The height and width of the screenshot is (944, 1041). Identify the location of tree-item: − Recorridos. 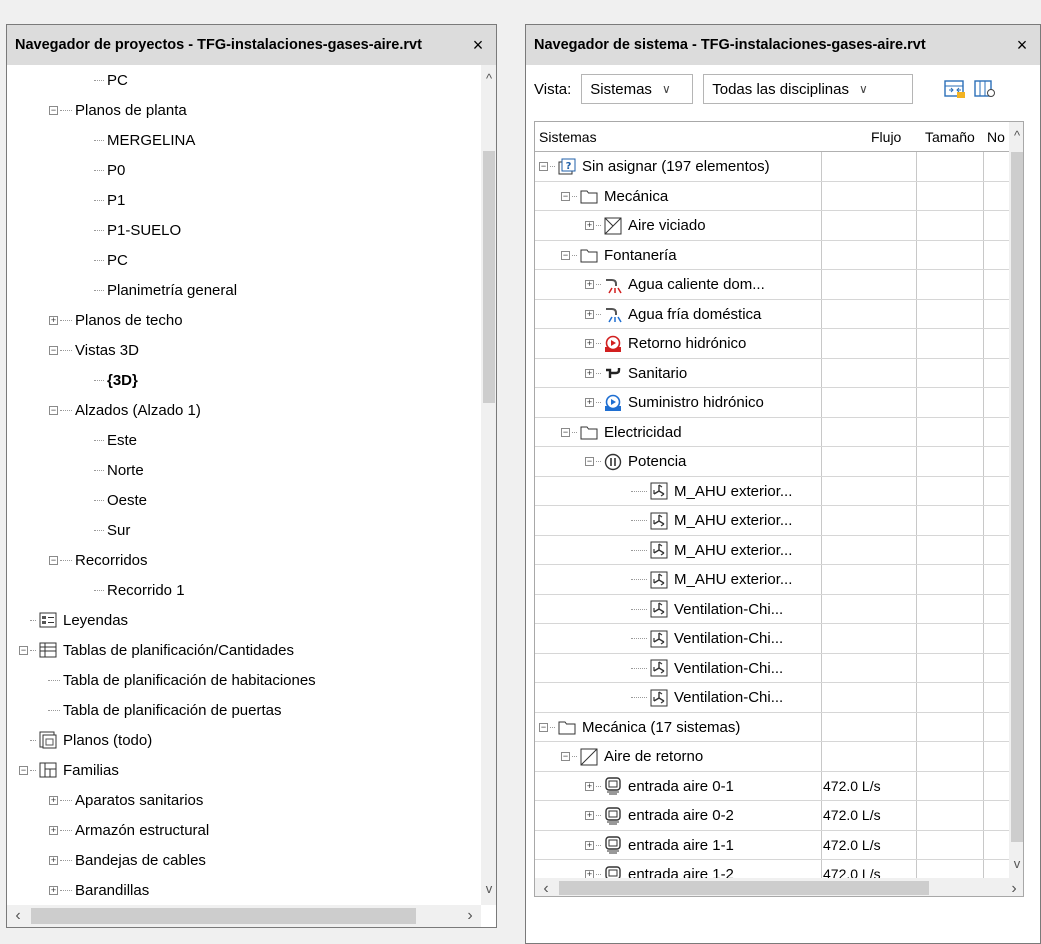
(98, 560).